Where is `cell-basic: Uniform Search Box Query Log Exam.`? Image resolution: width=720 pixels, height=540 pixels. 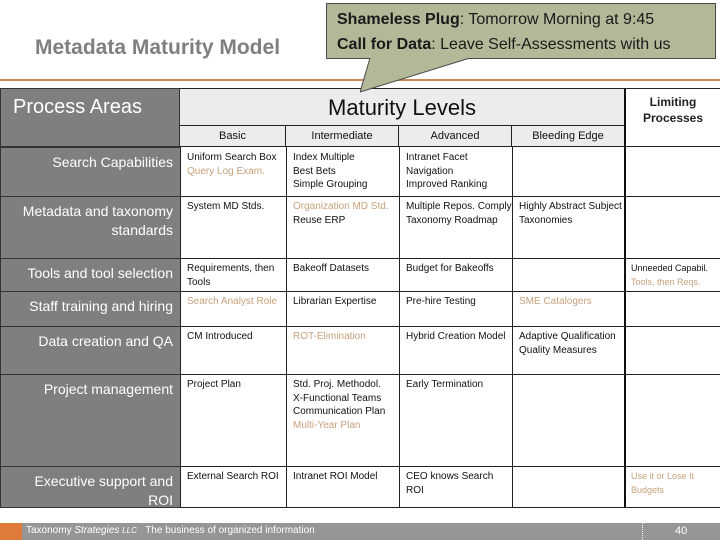
cell-basic: Uniform Search Box Query Log Exam. is located at coordinates (233, 171).